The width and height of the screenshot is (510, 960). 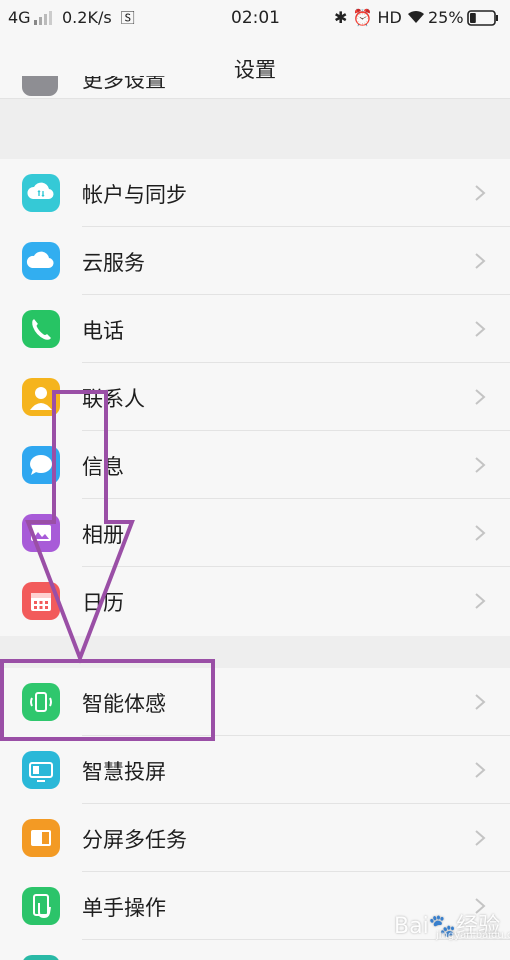 I want to click on clock: 02:01, so click(x=255, y=18).